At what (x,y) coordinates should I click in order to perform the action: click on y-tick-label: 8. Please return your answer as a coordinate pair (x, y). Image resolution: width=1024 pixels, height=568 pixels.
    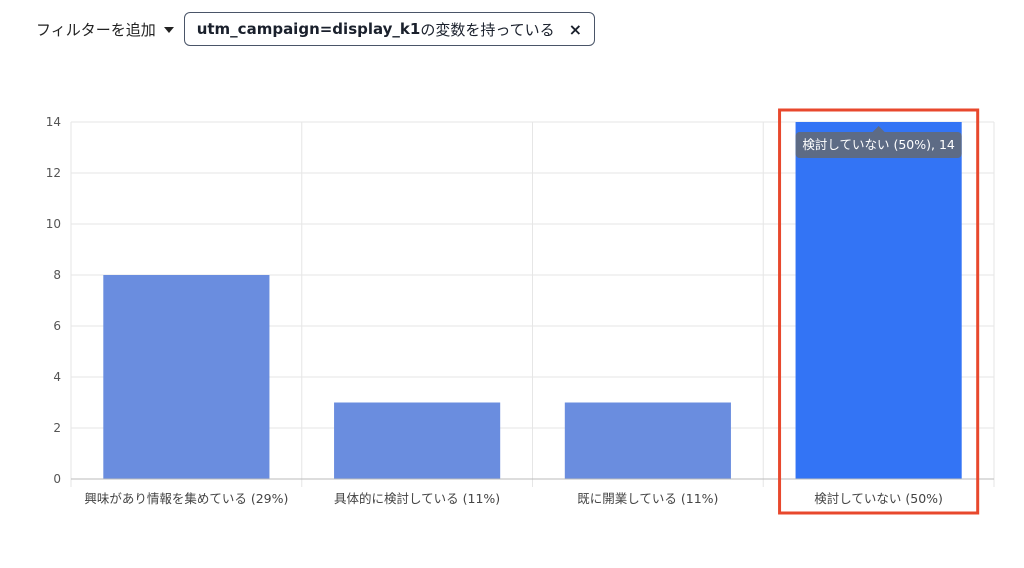
    Looking at the image, I should click on (57, 275).